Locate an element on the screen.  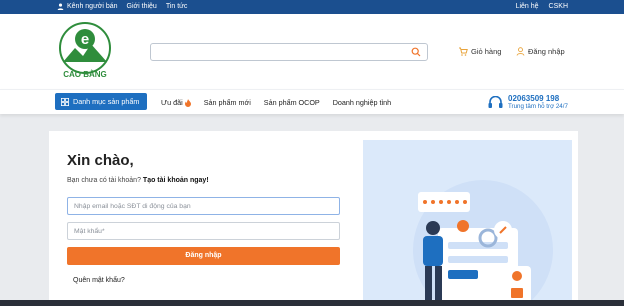
fire-icon is located at coordinates (187, 102).